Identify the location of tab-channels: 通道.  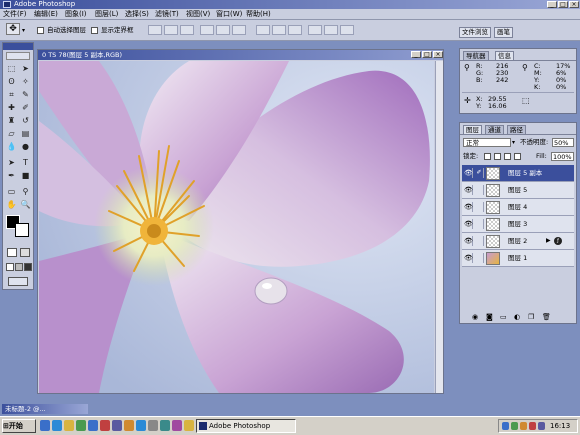
(494, 129).